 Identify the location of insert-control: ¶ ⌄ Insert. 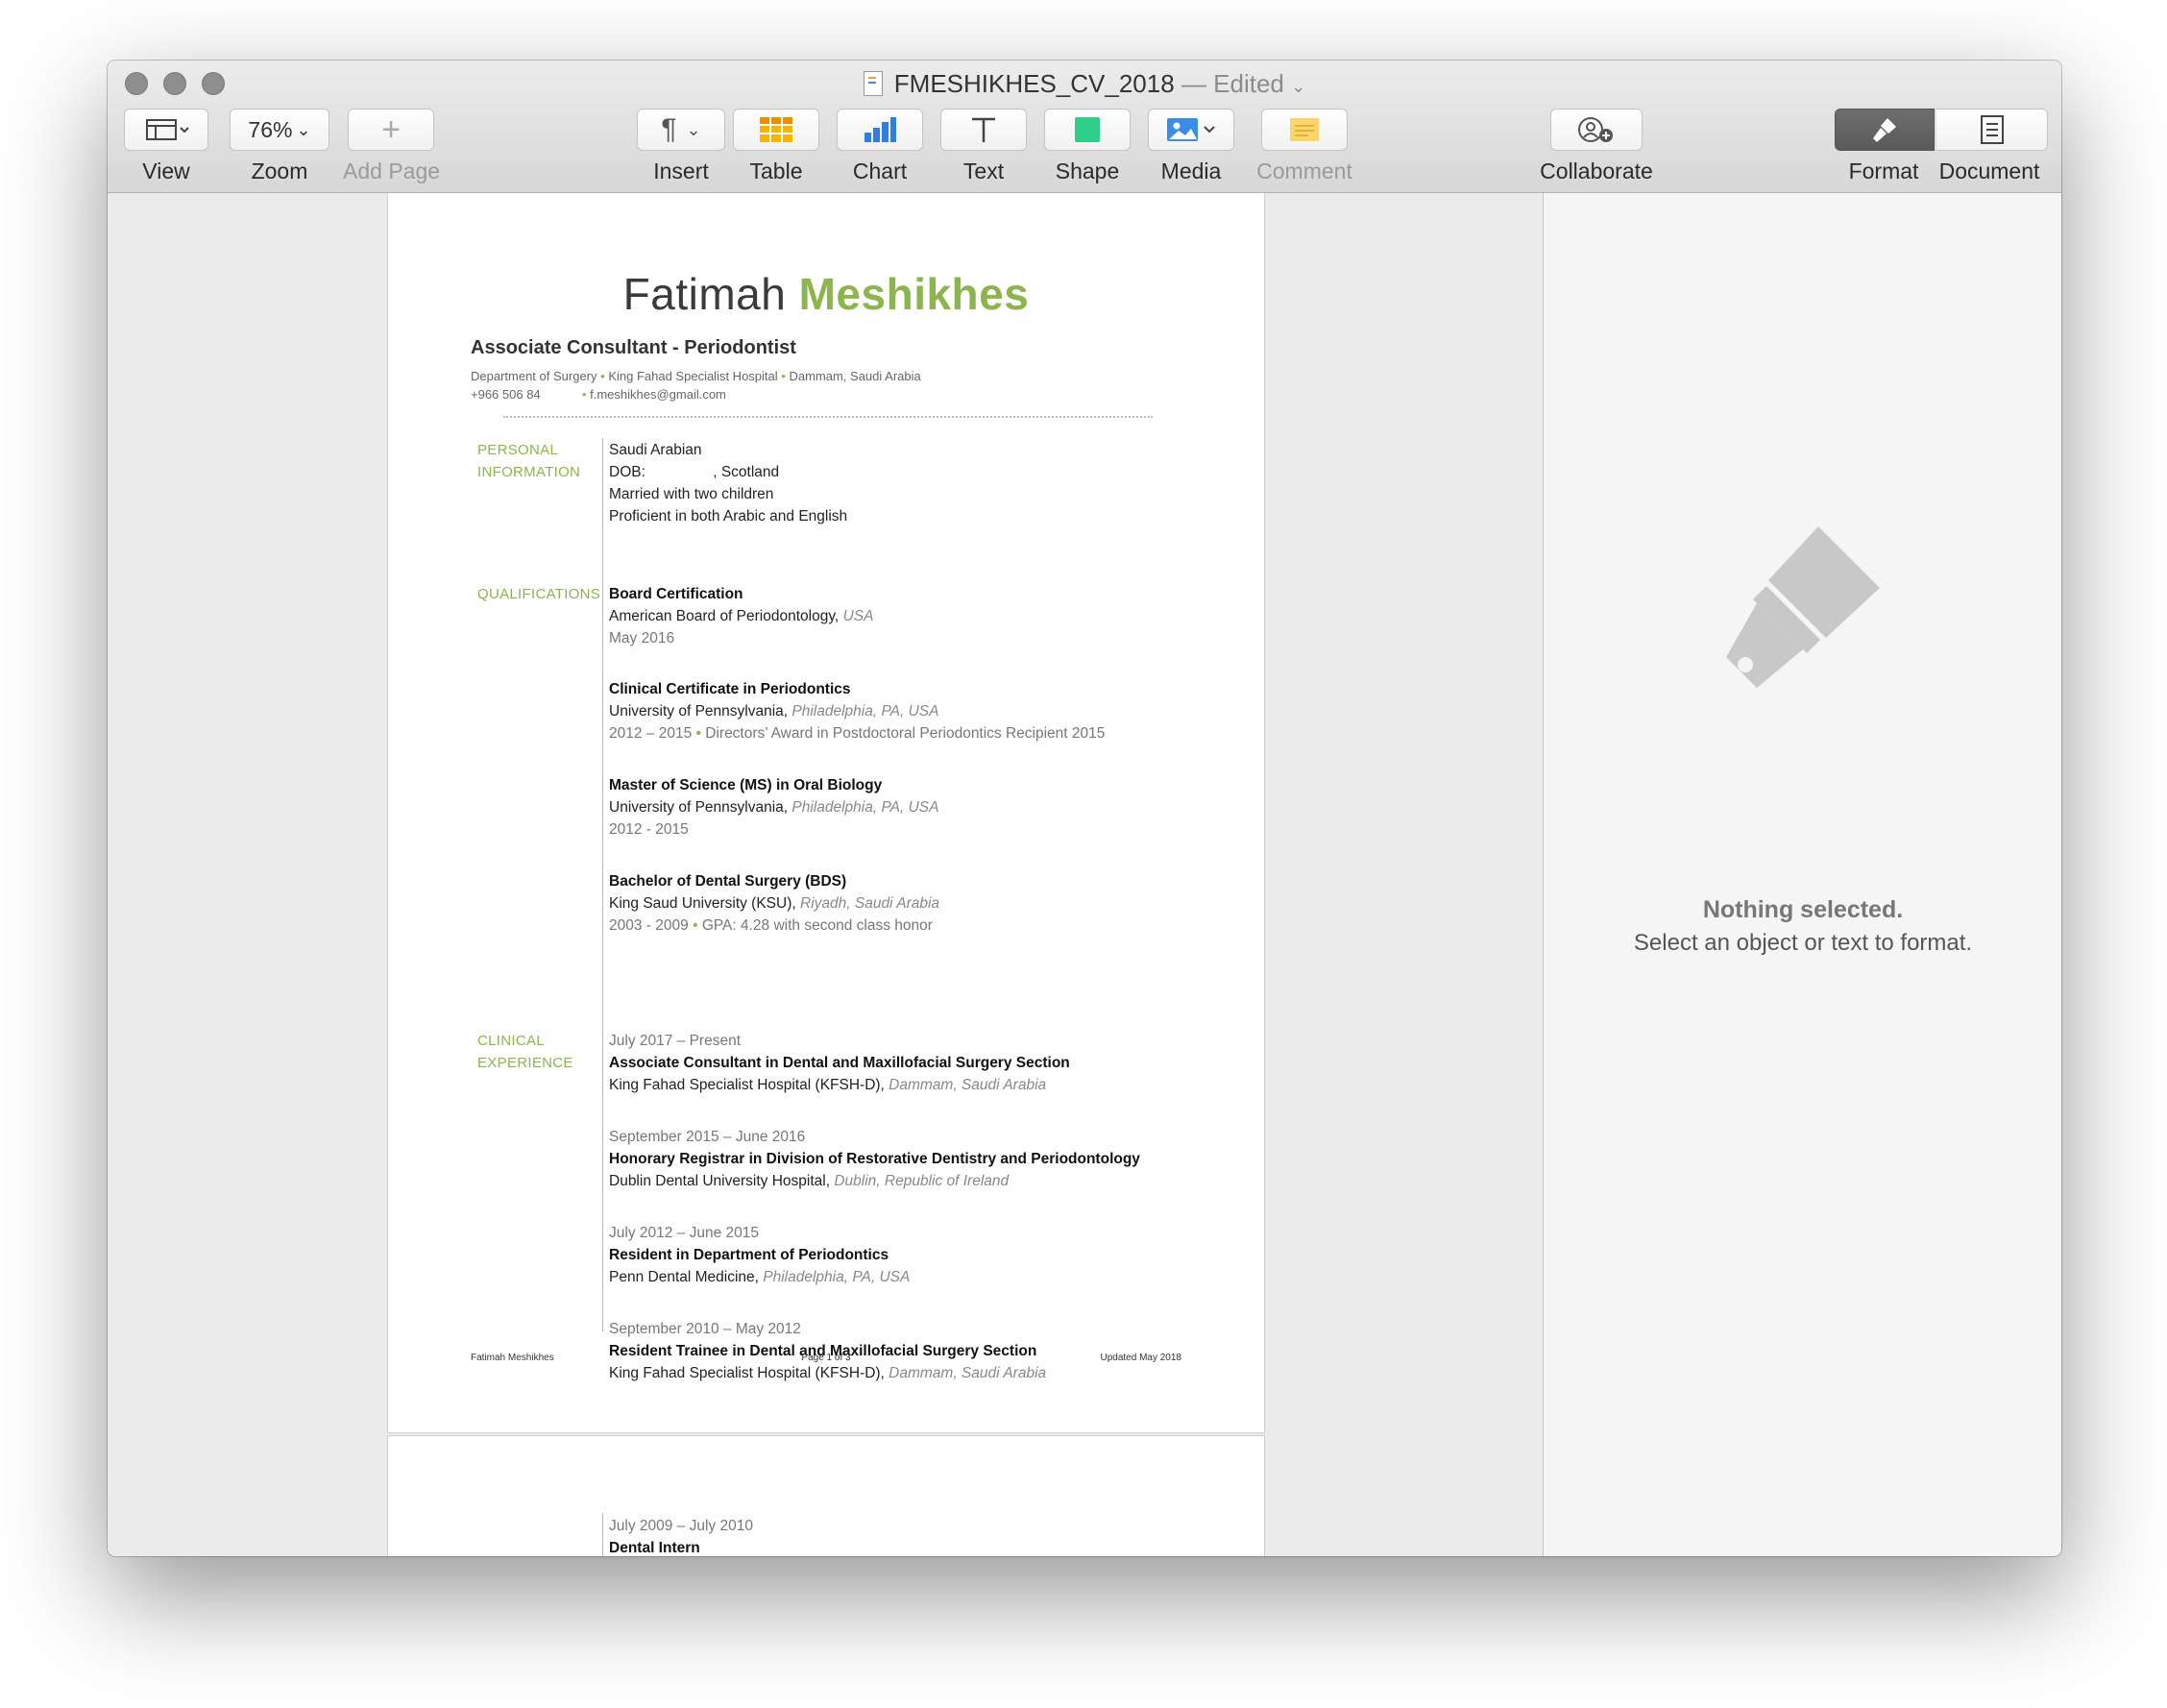
(681, 146).